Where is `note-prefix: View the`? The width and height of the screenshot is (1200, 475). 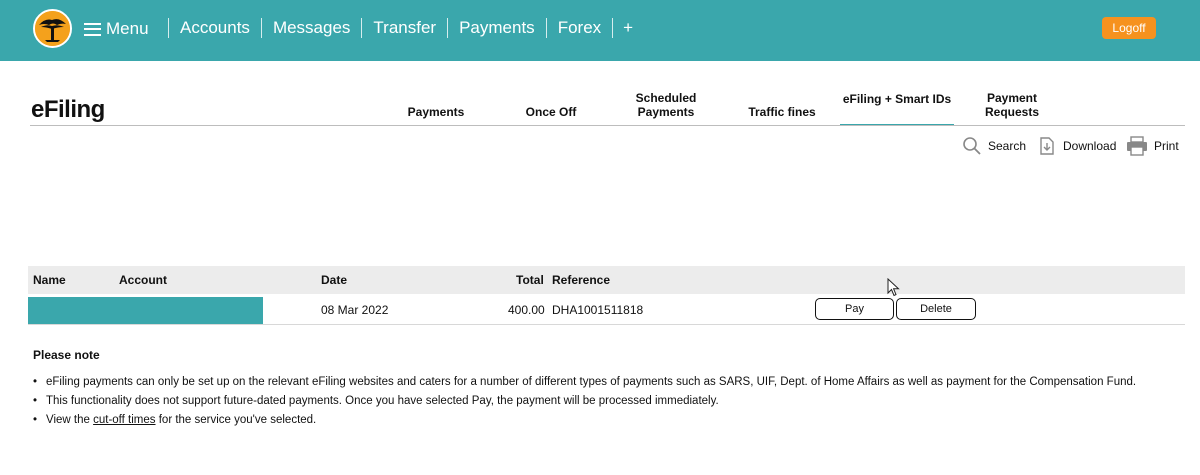 note-prefix: View the is located at coordinates (70, 420).